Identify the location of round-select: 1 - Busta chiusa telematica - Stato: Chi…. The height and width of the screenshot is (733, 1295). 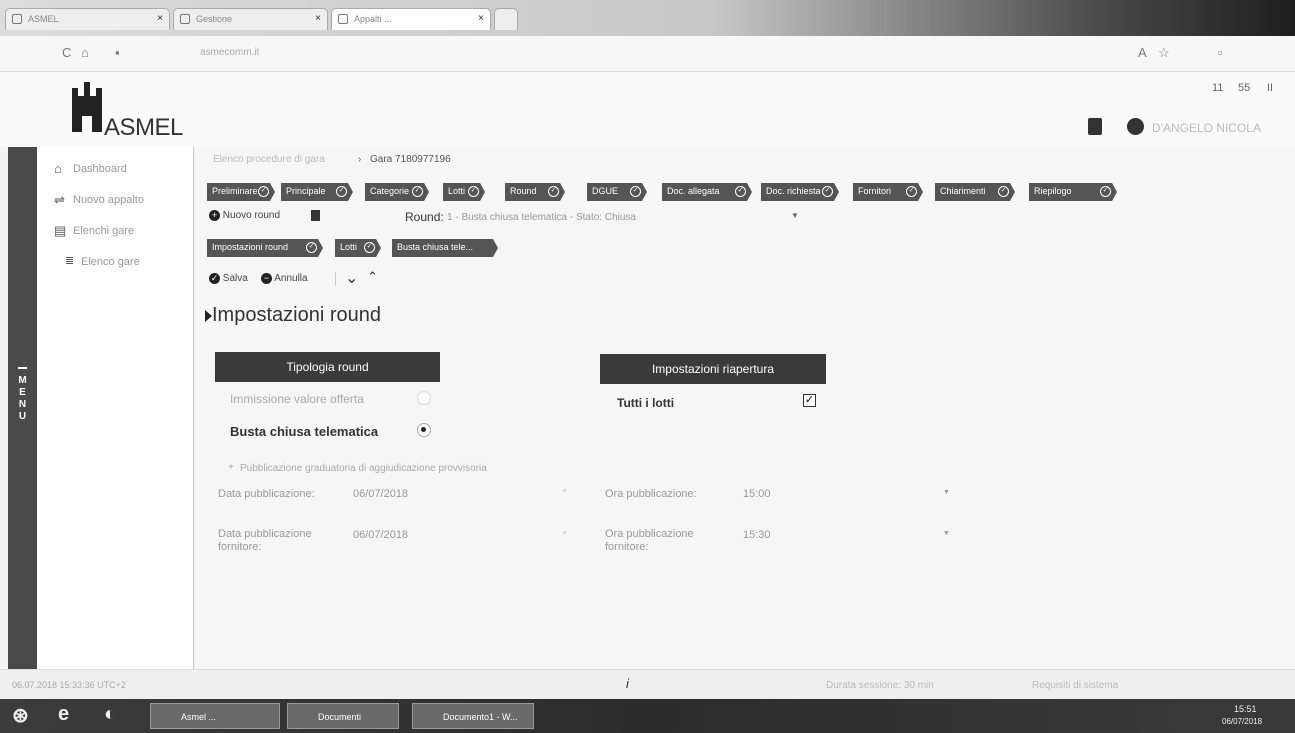
(541, 217).